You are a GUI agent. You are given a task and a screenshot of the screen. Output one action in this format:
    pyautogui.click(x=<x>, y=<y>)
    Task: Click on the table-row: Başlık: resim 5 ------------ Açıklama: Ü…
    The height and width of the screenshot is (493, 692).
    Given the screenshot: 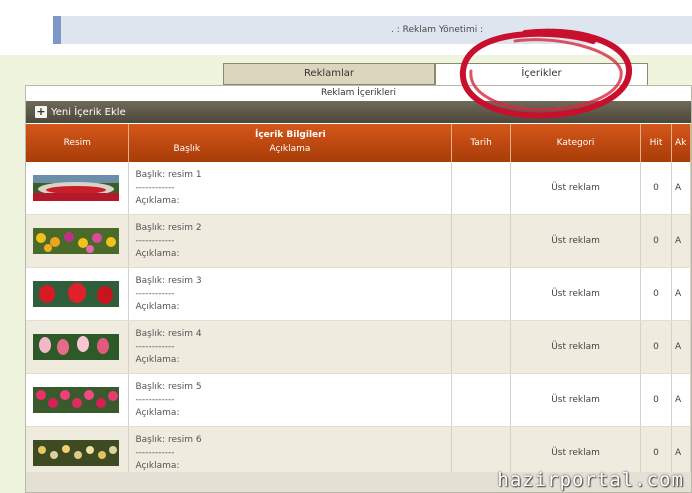 What is the action you would take?
    pyautogui.click(x=359, y=400)
    